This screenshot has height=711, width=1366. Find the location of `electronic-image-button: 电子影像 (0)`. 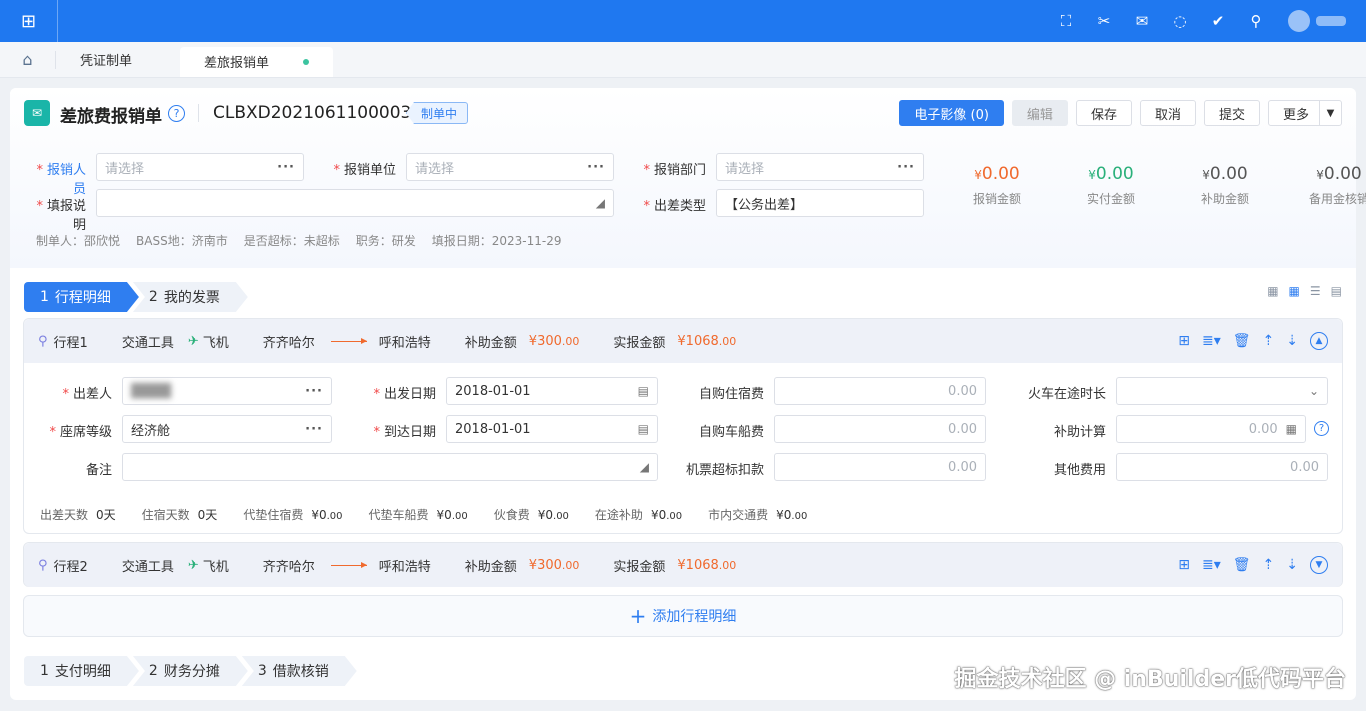

electronic-image-button: 电子影像 (0) is located at coordinates (951, 113).